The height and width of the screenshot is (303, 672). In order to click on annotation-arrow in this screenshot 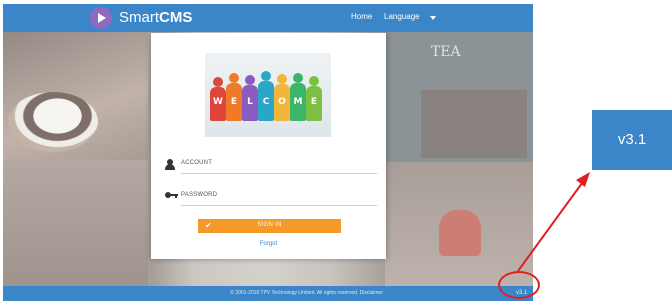, I will do `click(553, 222)`.